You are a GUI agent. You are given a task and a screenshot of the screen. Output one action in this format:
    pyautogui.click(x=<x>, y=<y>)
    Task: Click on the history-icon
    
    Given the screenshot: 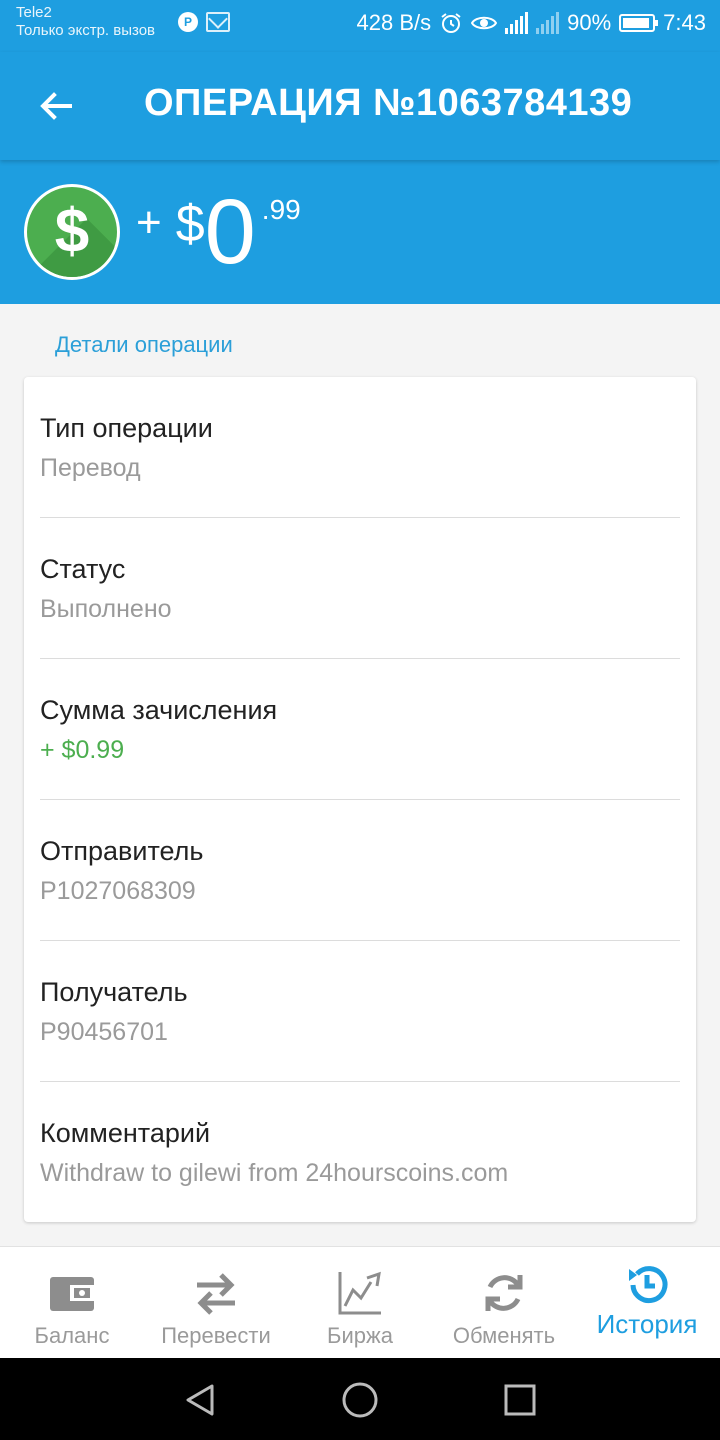 What is the action you would take?
    pyautogui.click(x=647, y=1285)
    